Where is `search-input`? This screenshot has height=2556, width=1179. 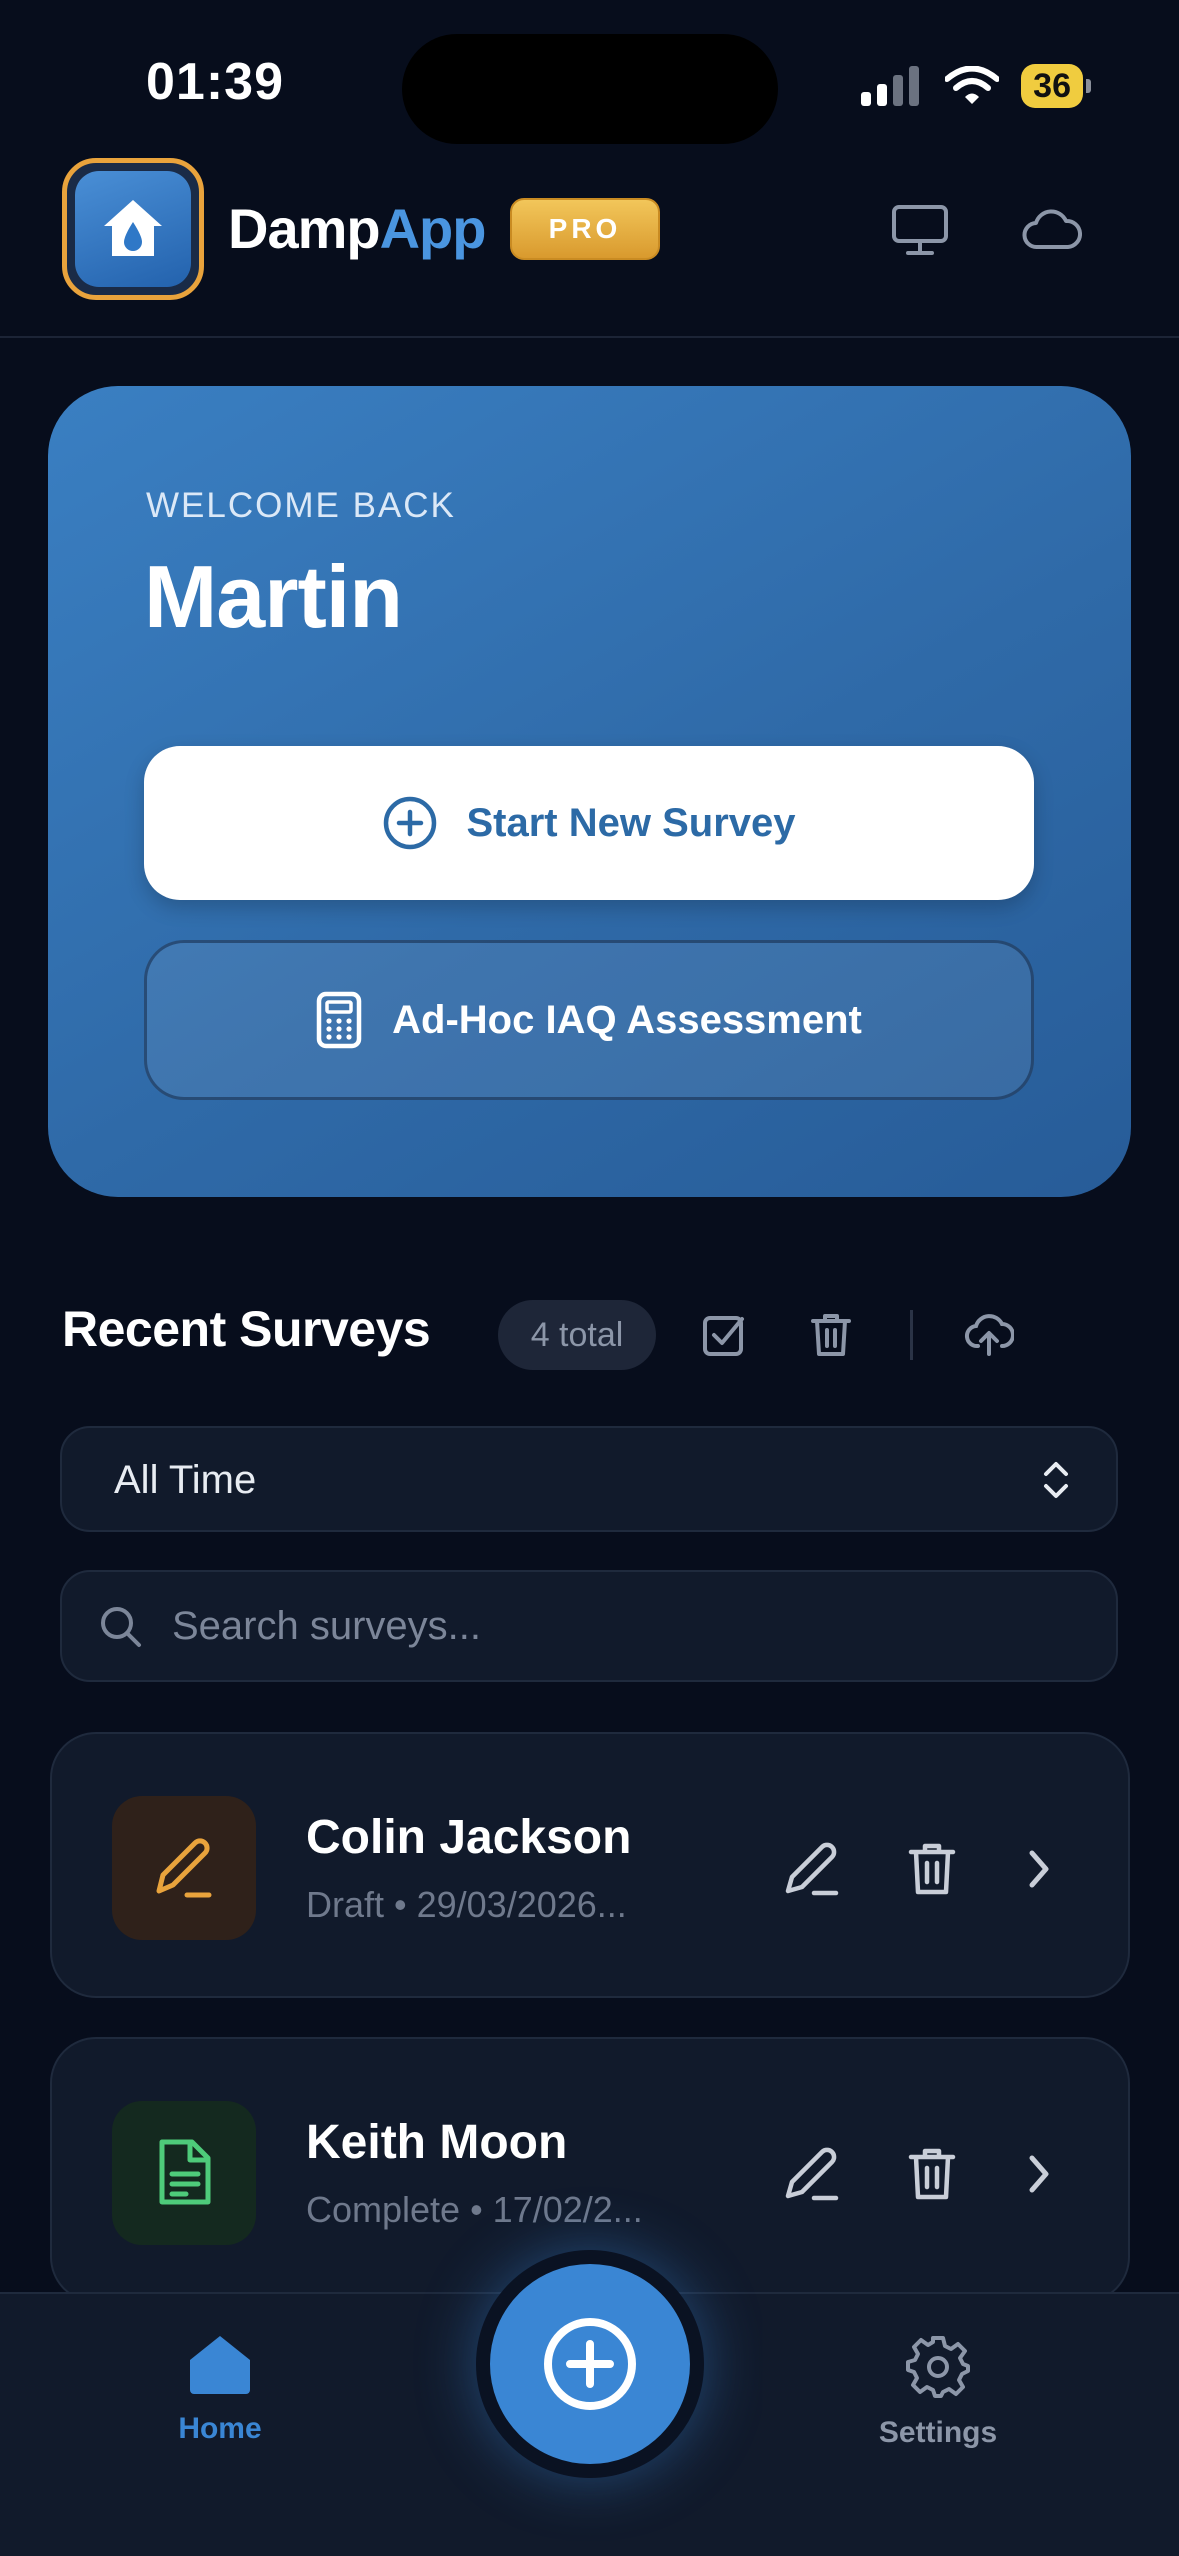 search-input is located at coordinates (622, 1626).